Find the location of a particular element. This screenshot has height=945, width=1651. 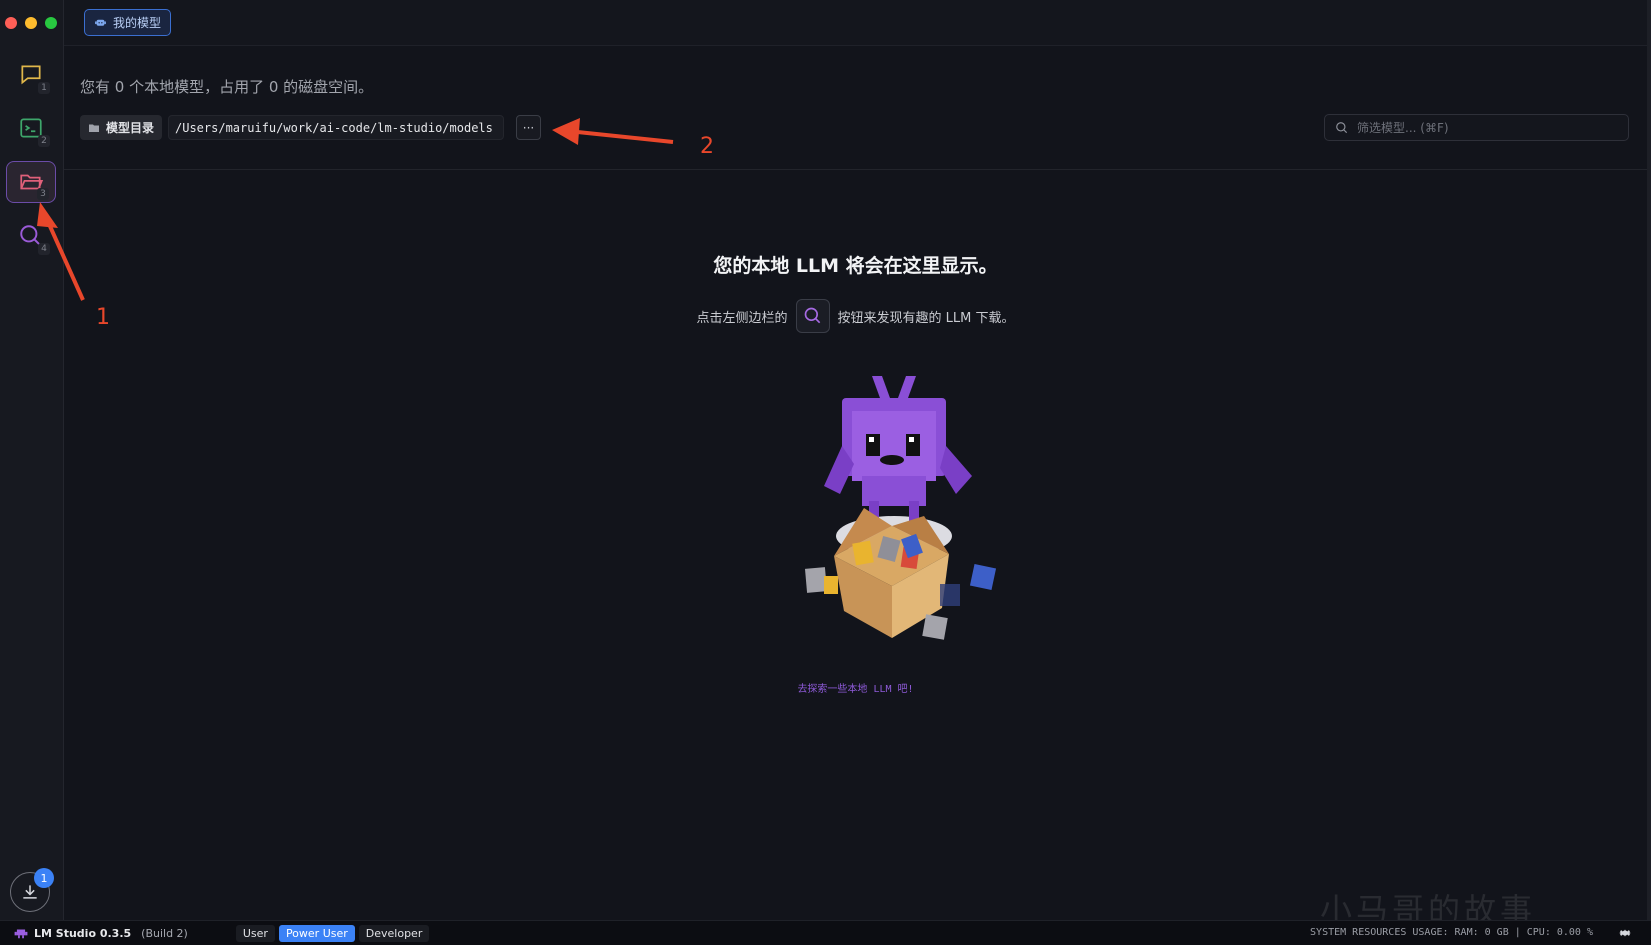

empty-state-title: 您的本地 LLM 将会在这里显示。 is located at coordinates (855, 266).